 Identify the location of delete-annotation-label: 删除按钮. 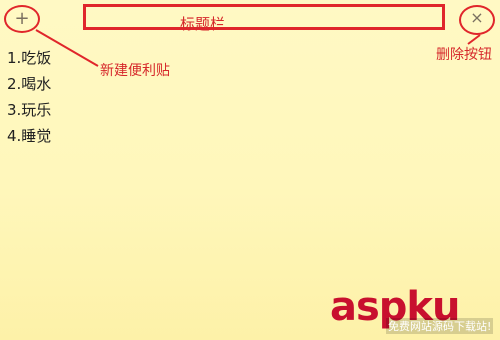
(464, 55).